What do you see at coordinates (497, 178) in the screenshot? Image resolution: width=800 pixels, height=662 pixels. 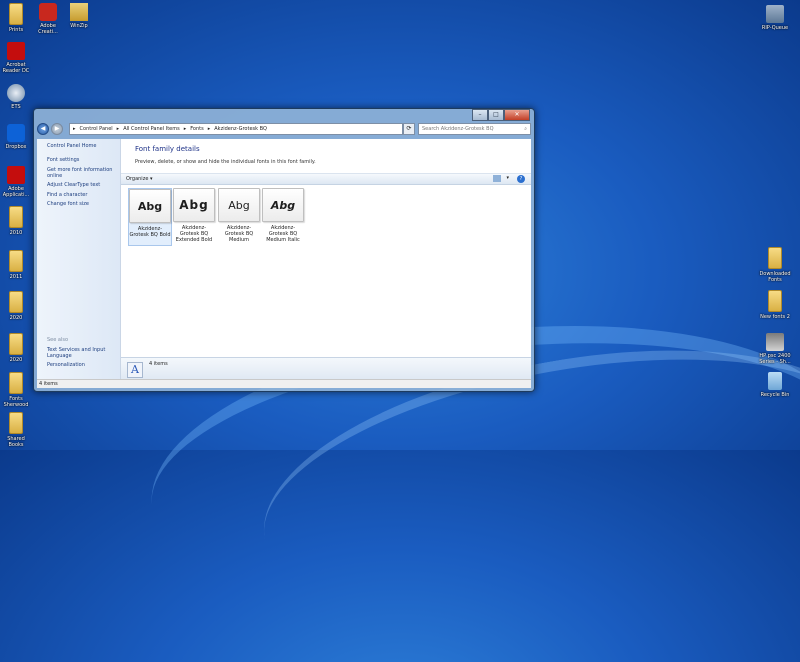 I see `view-icon` at bounding box center [497, 178].